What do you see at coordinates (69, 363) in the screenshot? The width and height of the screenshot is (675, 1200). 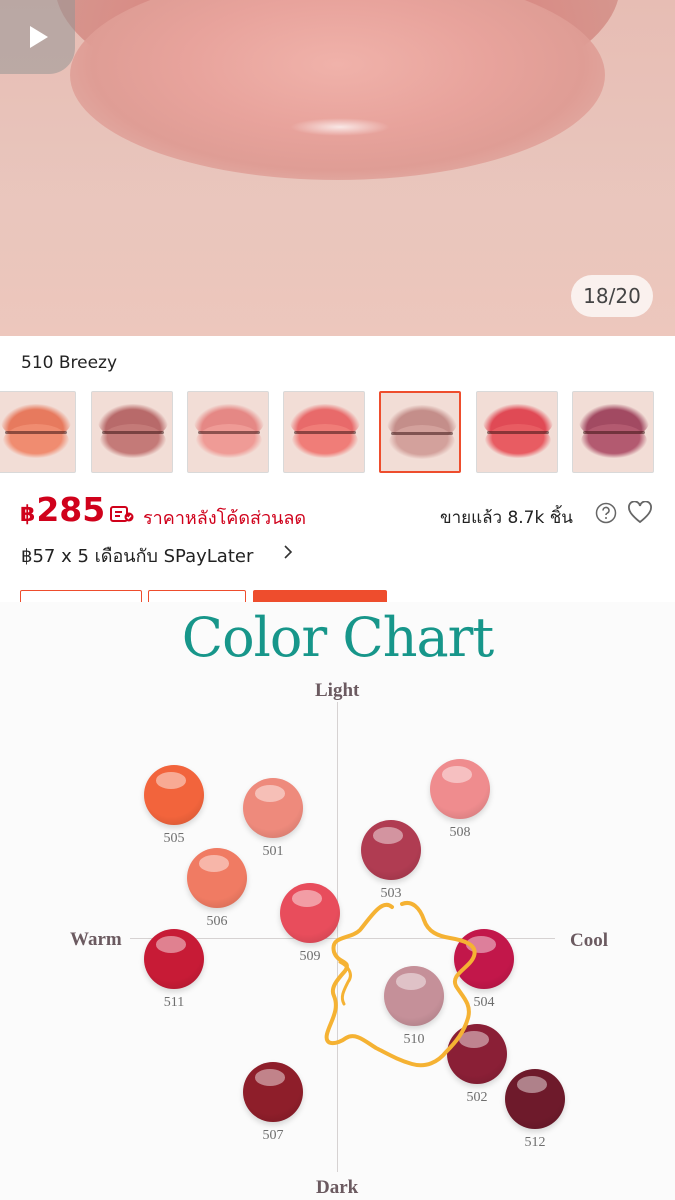 I see `selected-variant-name: 510 Breezy` at bounding box center [69, 363].